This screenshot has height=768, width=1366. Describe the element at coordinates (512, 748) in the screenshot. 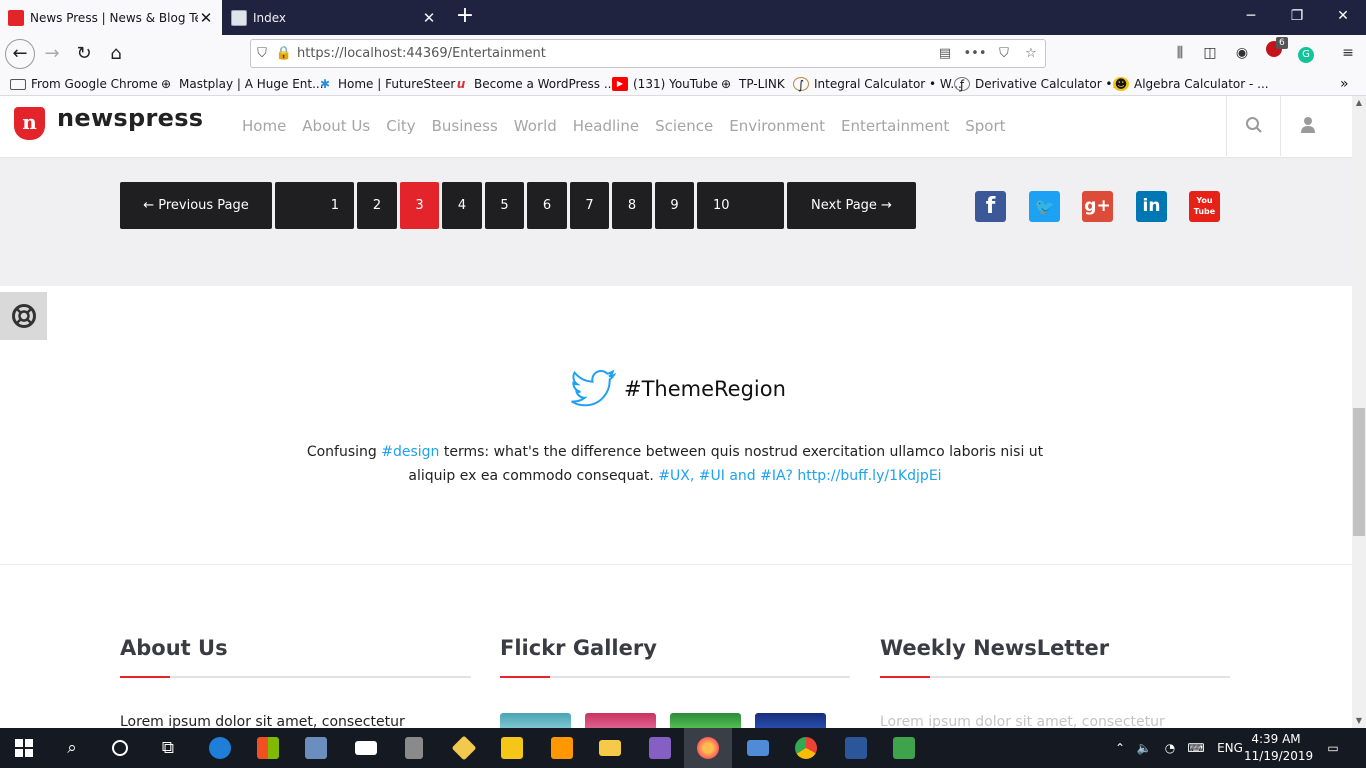

I see `player-icon` at that location.